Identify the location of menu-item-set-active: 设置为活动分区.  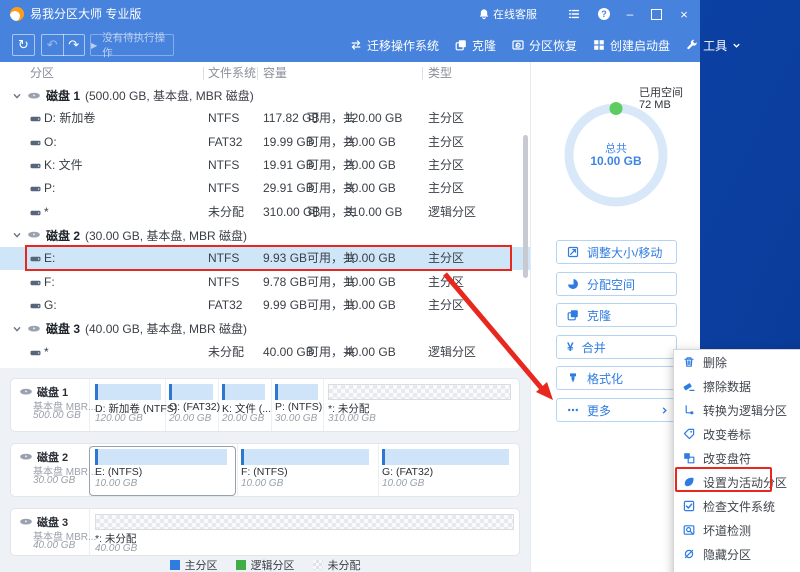
(737, 482).